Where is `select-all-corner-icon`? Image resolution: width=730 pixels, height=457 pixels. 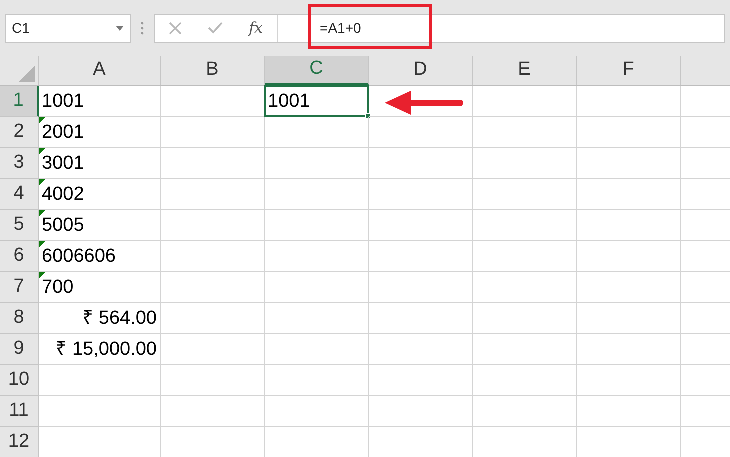 select-all-corner-icon is located at coordinates (27, 74).